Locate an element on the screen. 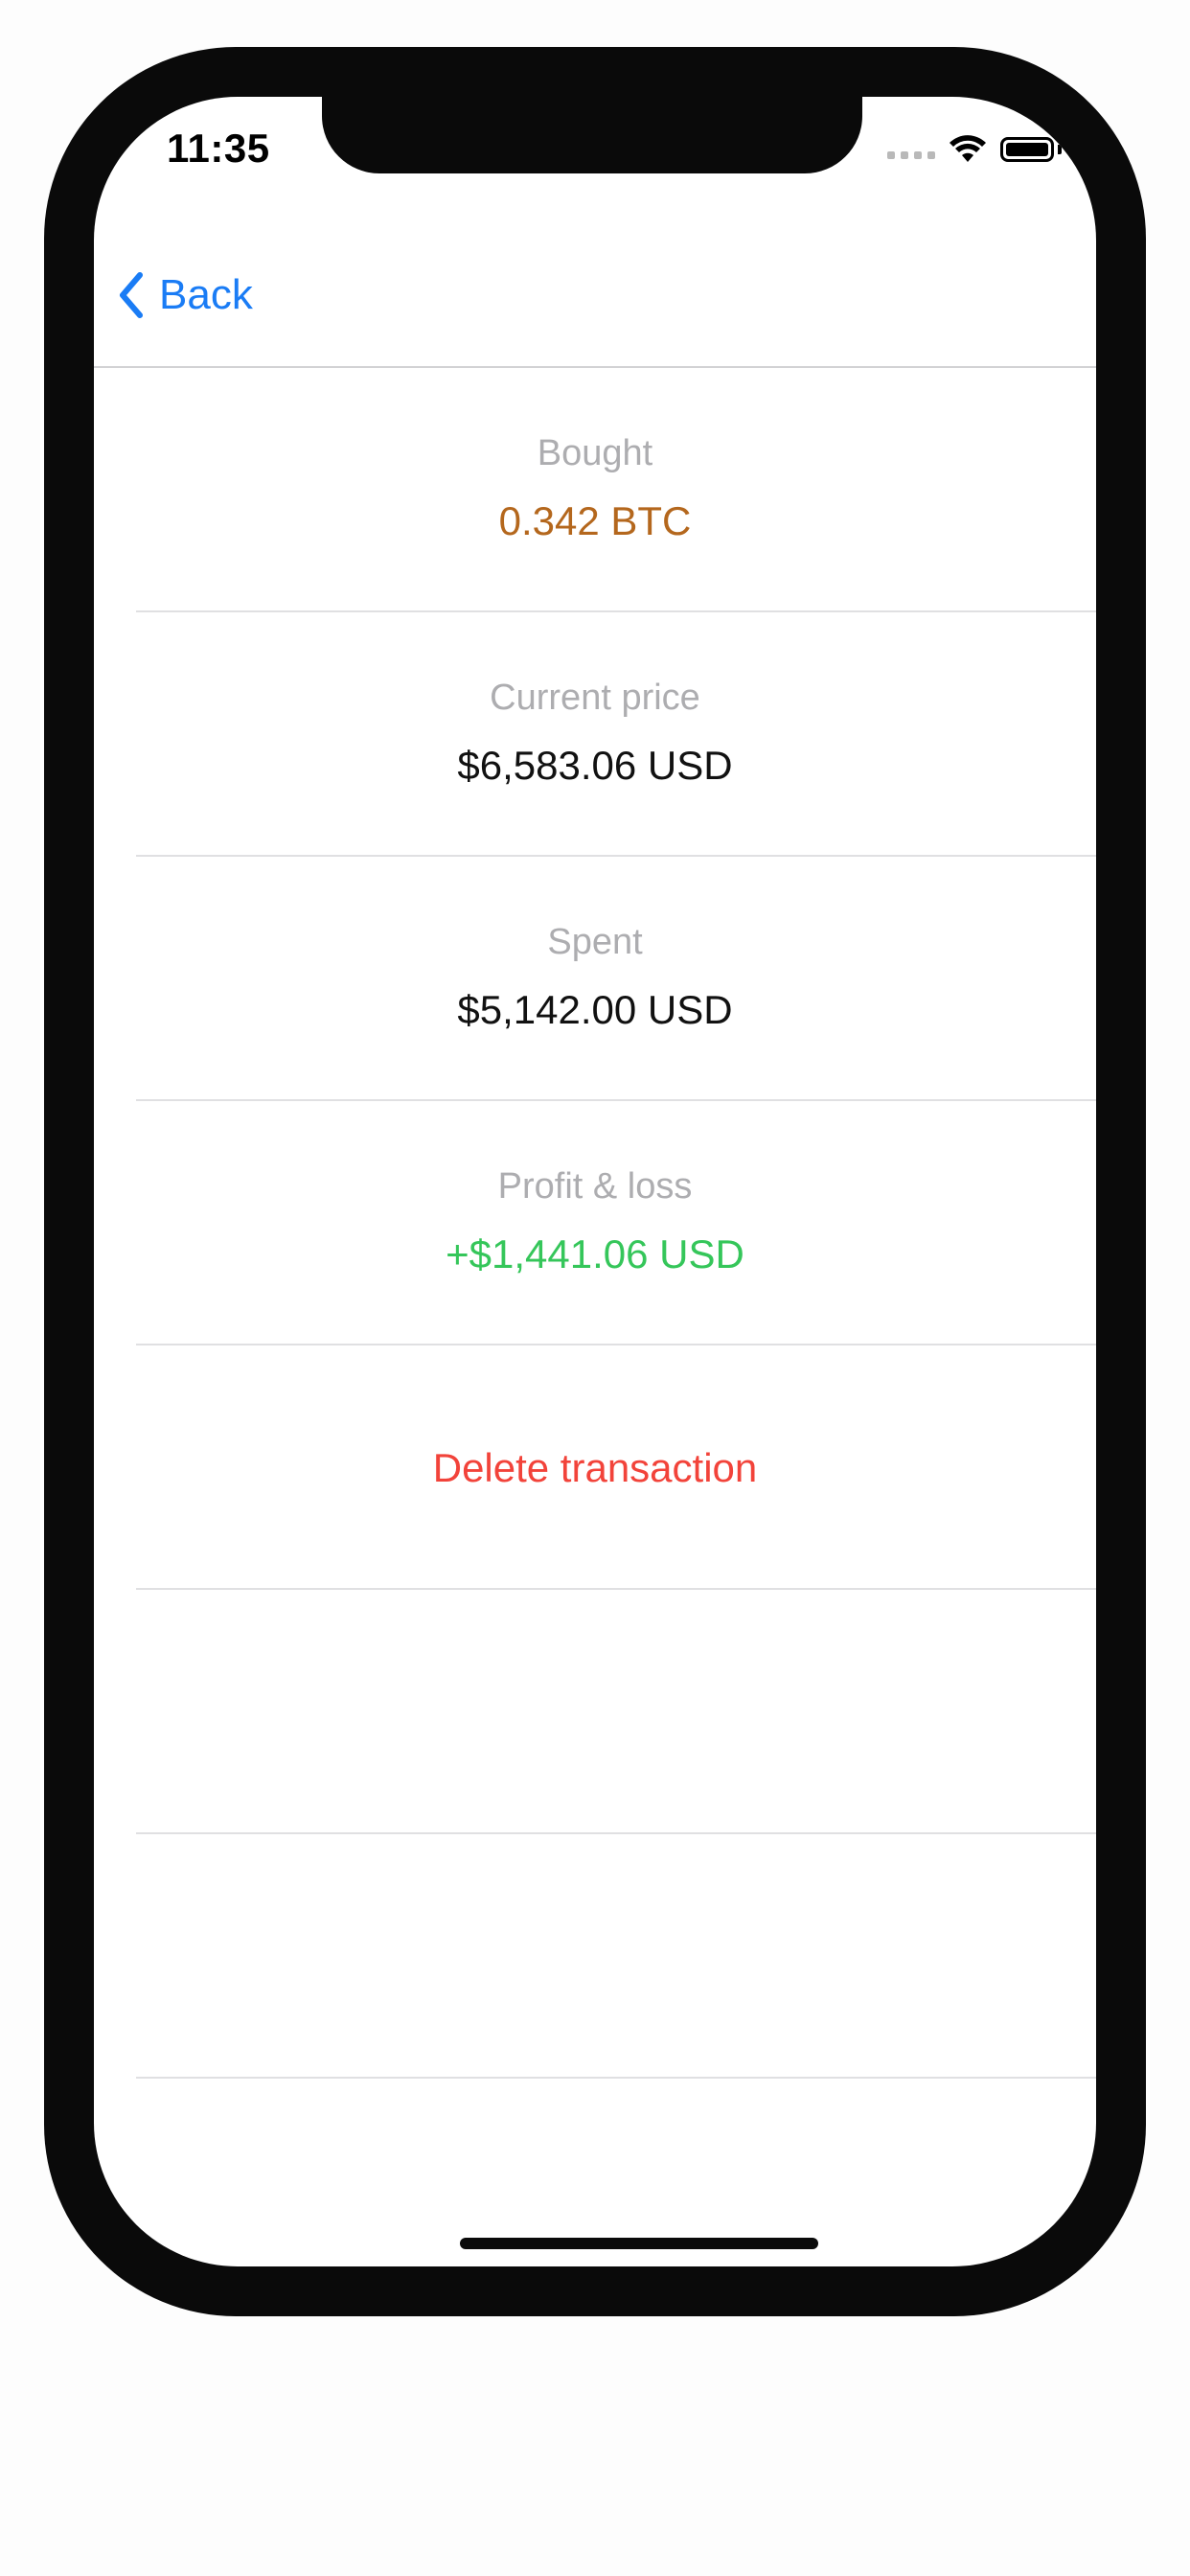  status-icons is located at coordinates (975, 149).